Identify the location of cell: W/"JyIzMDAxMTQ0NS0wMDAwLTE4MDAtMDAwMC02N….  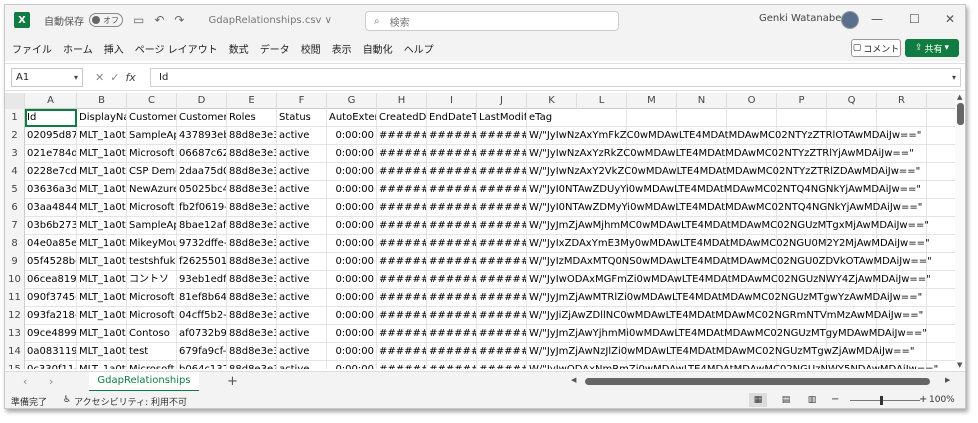
(737, 262).